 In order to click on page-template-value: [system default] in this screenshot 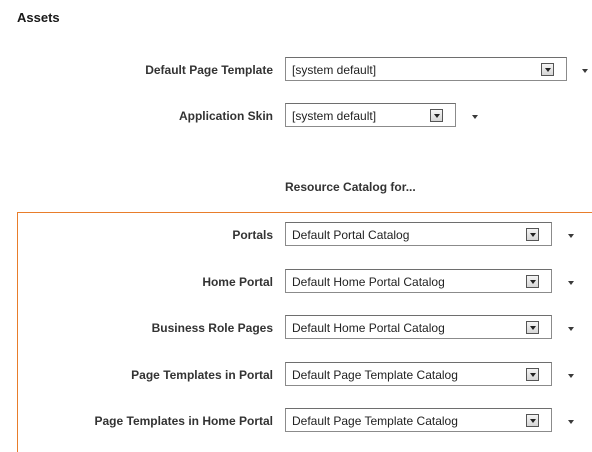, I will do `click(334, 70)`.